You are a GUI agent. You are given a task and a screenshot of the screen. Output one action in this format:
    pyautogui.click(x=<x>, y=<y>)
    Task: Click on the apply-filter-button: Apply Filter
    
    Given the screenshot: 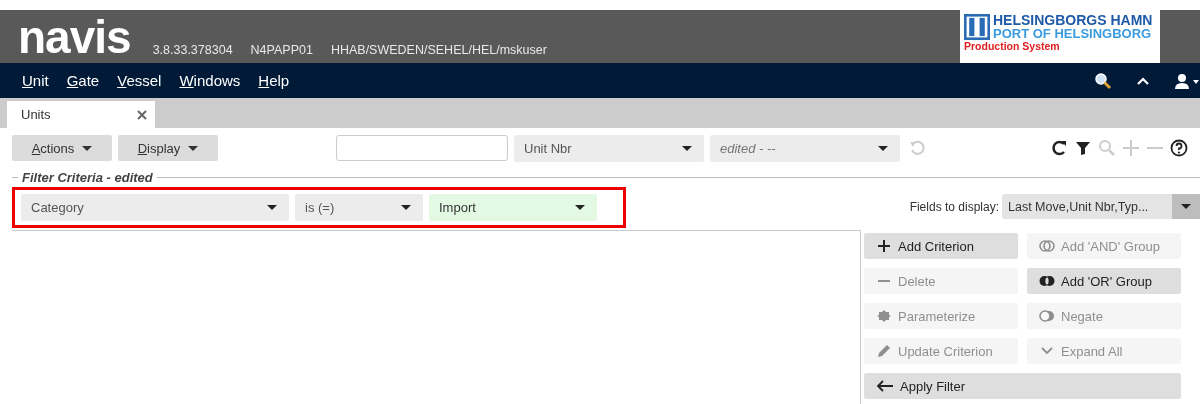 What is the action you would take?
    pyautogui.click(x=1022, y=386)
    